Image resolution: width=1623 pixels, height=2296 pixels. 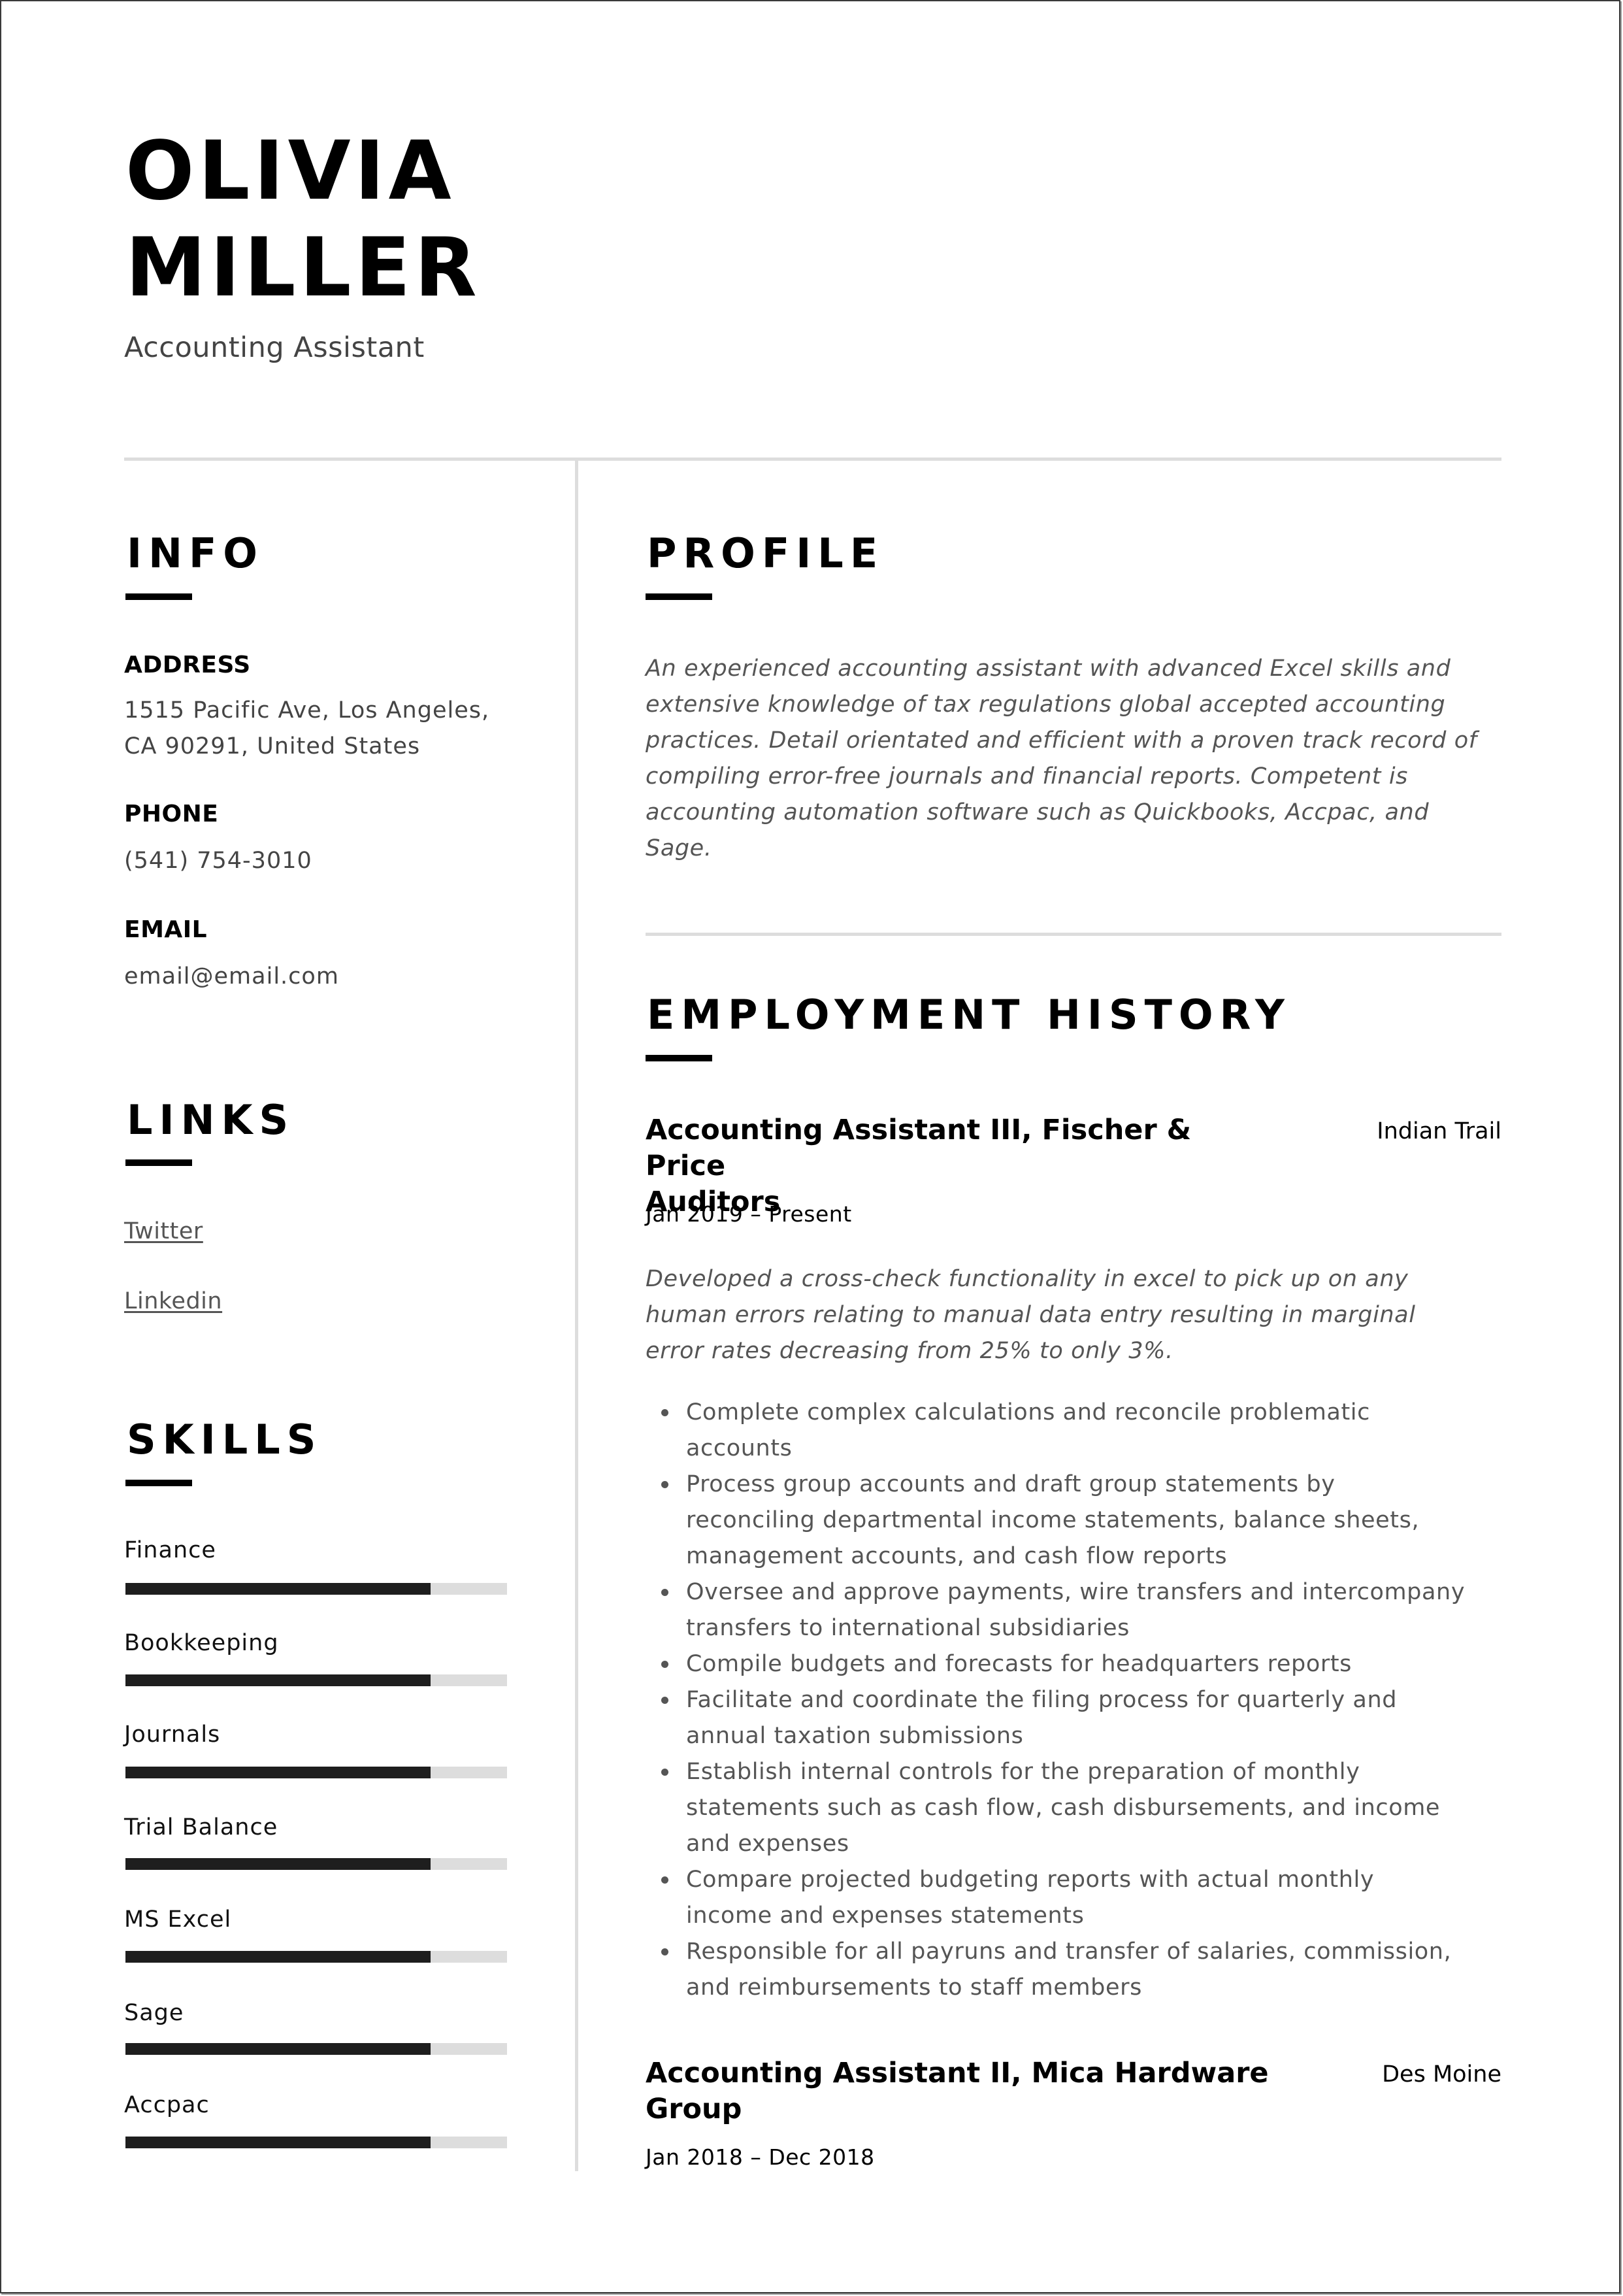 I want to click on skill-label: Finance, so click(x=170, y=1550).